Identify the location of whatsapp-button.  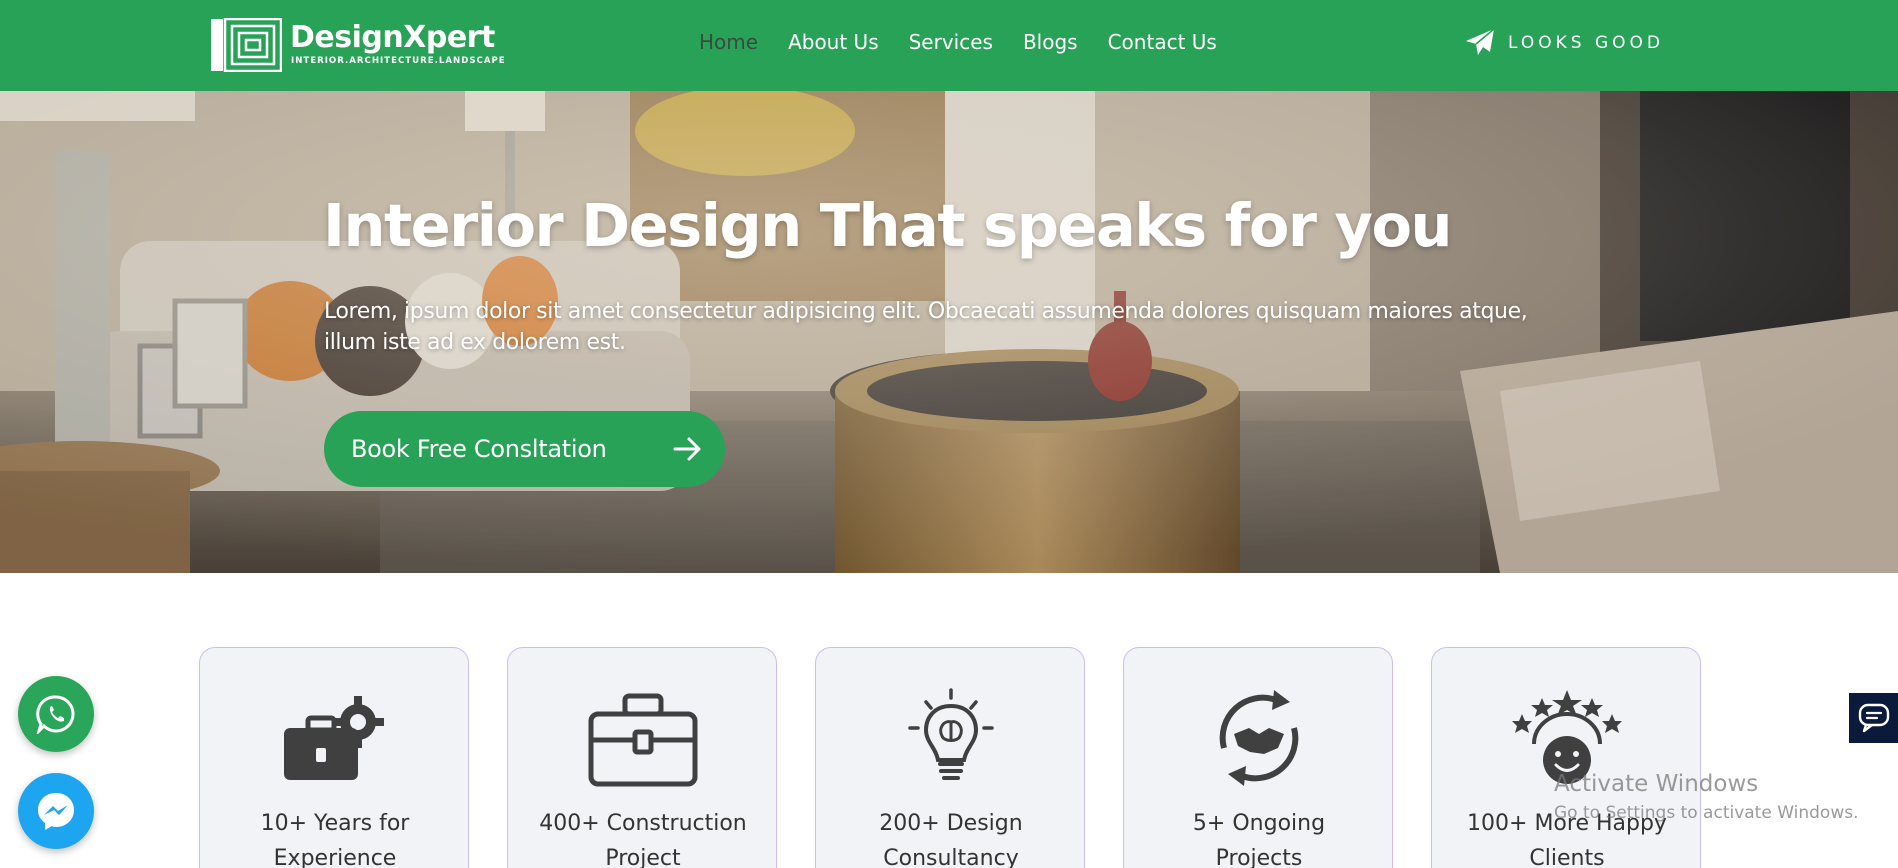
(56, 714).